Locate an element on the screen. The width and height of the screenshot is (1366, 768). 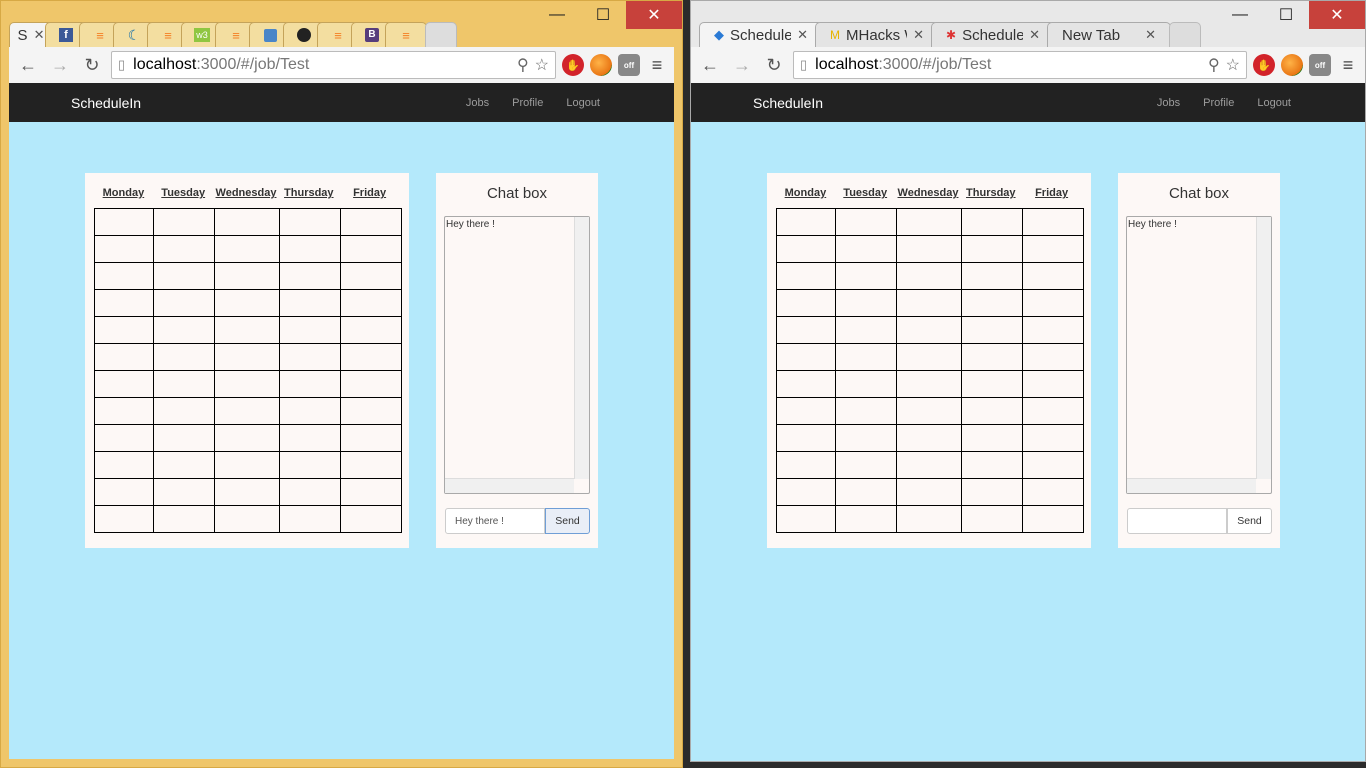
menu-icon: ≡ is located at coordinates (657, 65).